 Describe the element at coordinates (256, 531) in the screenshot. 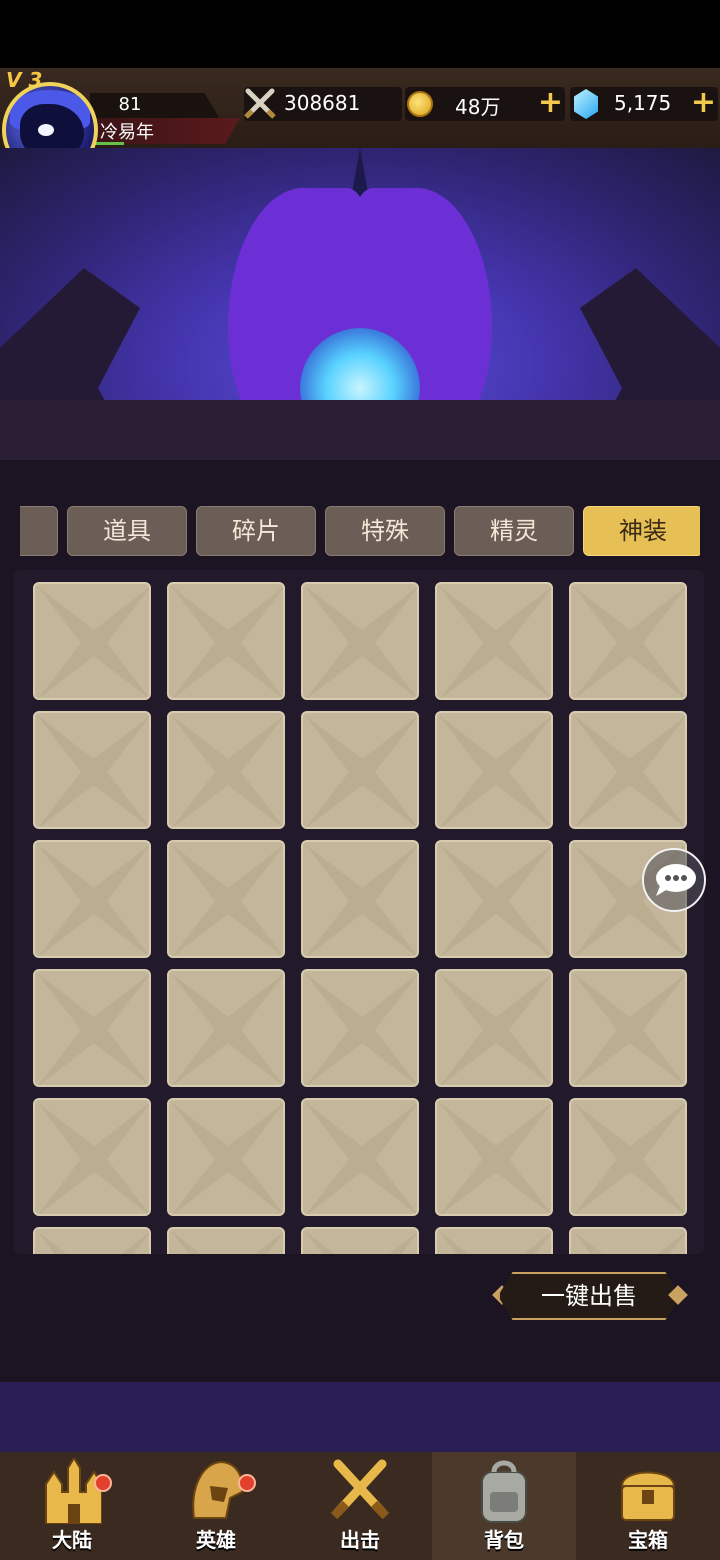

I see `tab-fragments: 碎片` at that location.